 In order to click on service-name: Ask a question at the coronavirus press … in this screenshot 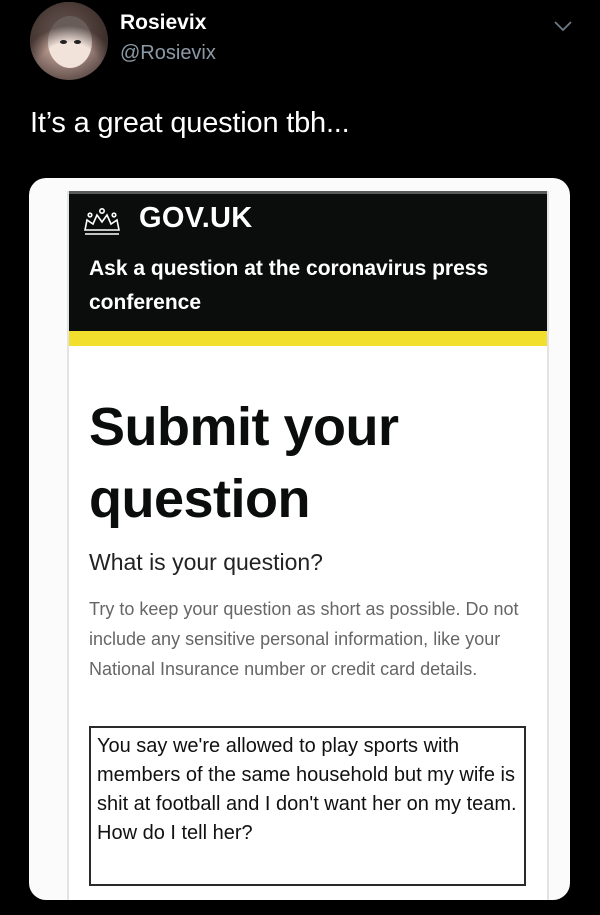, I will do `click(289, 285)`.